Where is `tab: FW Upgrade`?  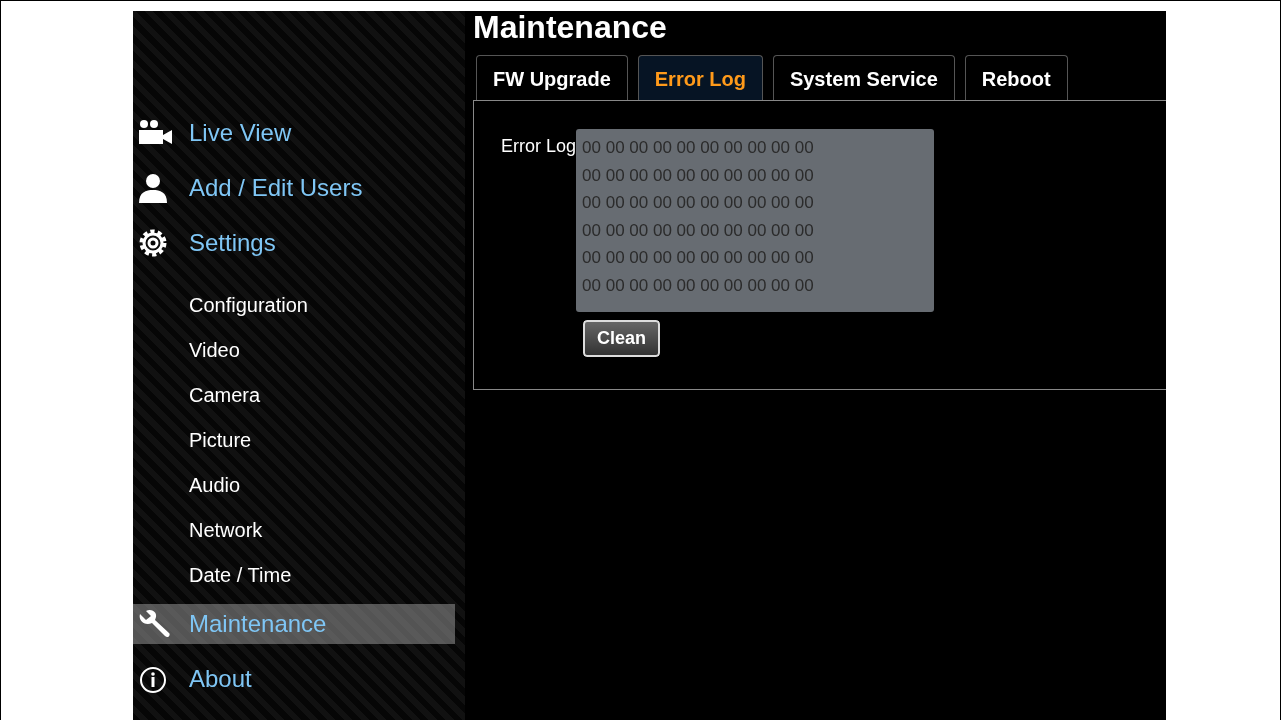 tab: FW Upgrade is located at coordinates (552, 77).